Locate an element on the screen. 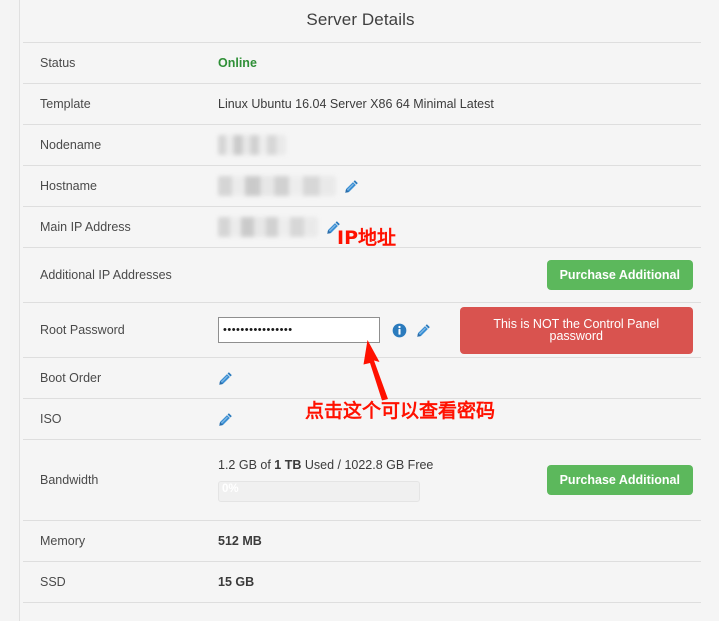 The width and height of the screenshot is (719, 621). bandwidth-usage-text: 1.2 GB of 1 TB Used / 1022.8 GB Free is located at coordinates (339, 465).